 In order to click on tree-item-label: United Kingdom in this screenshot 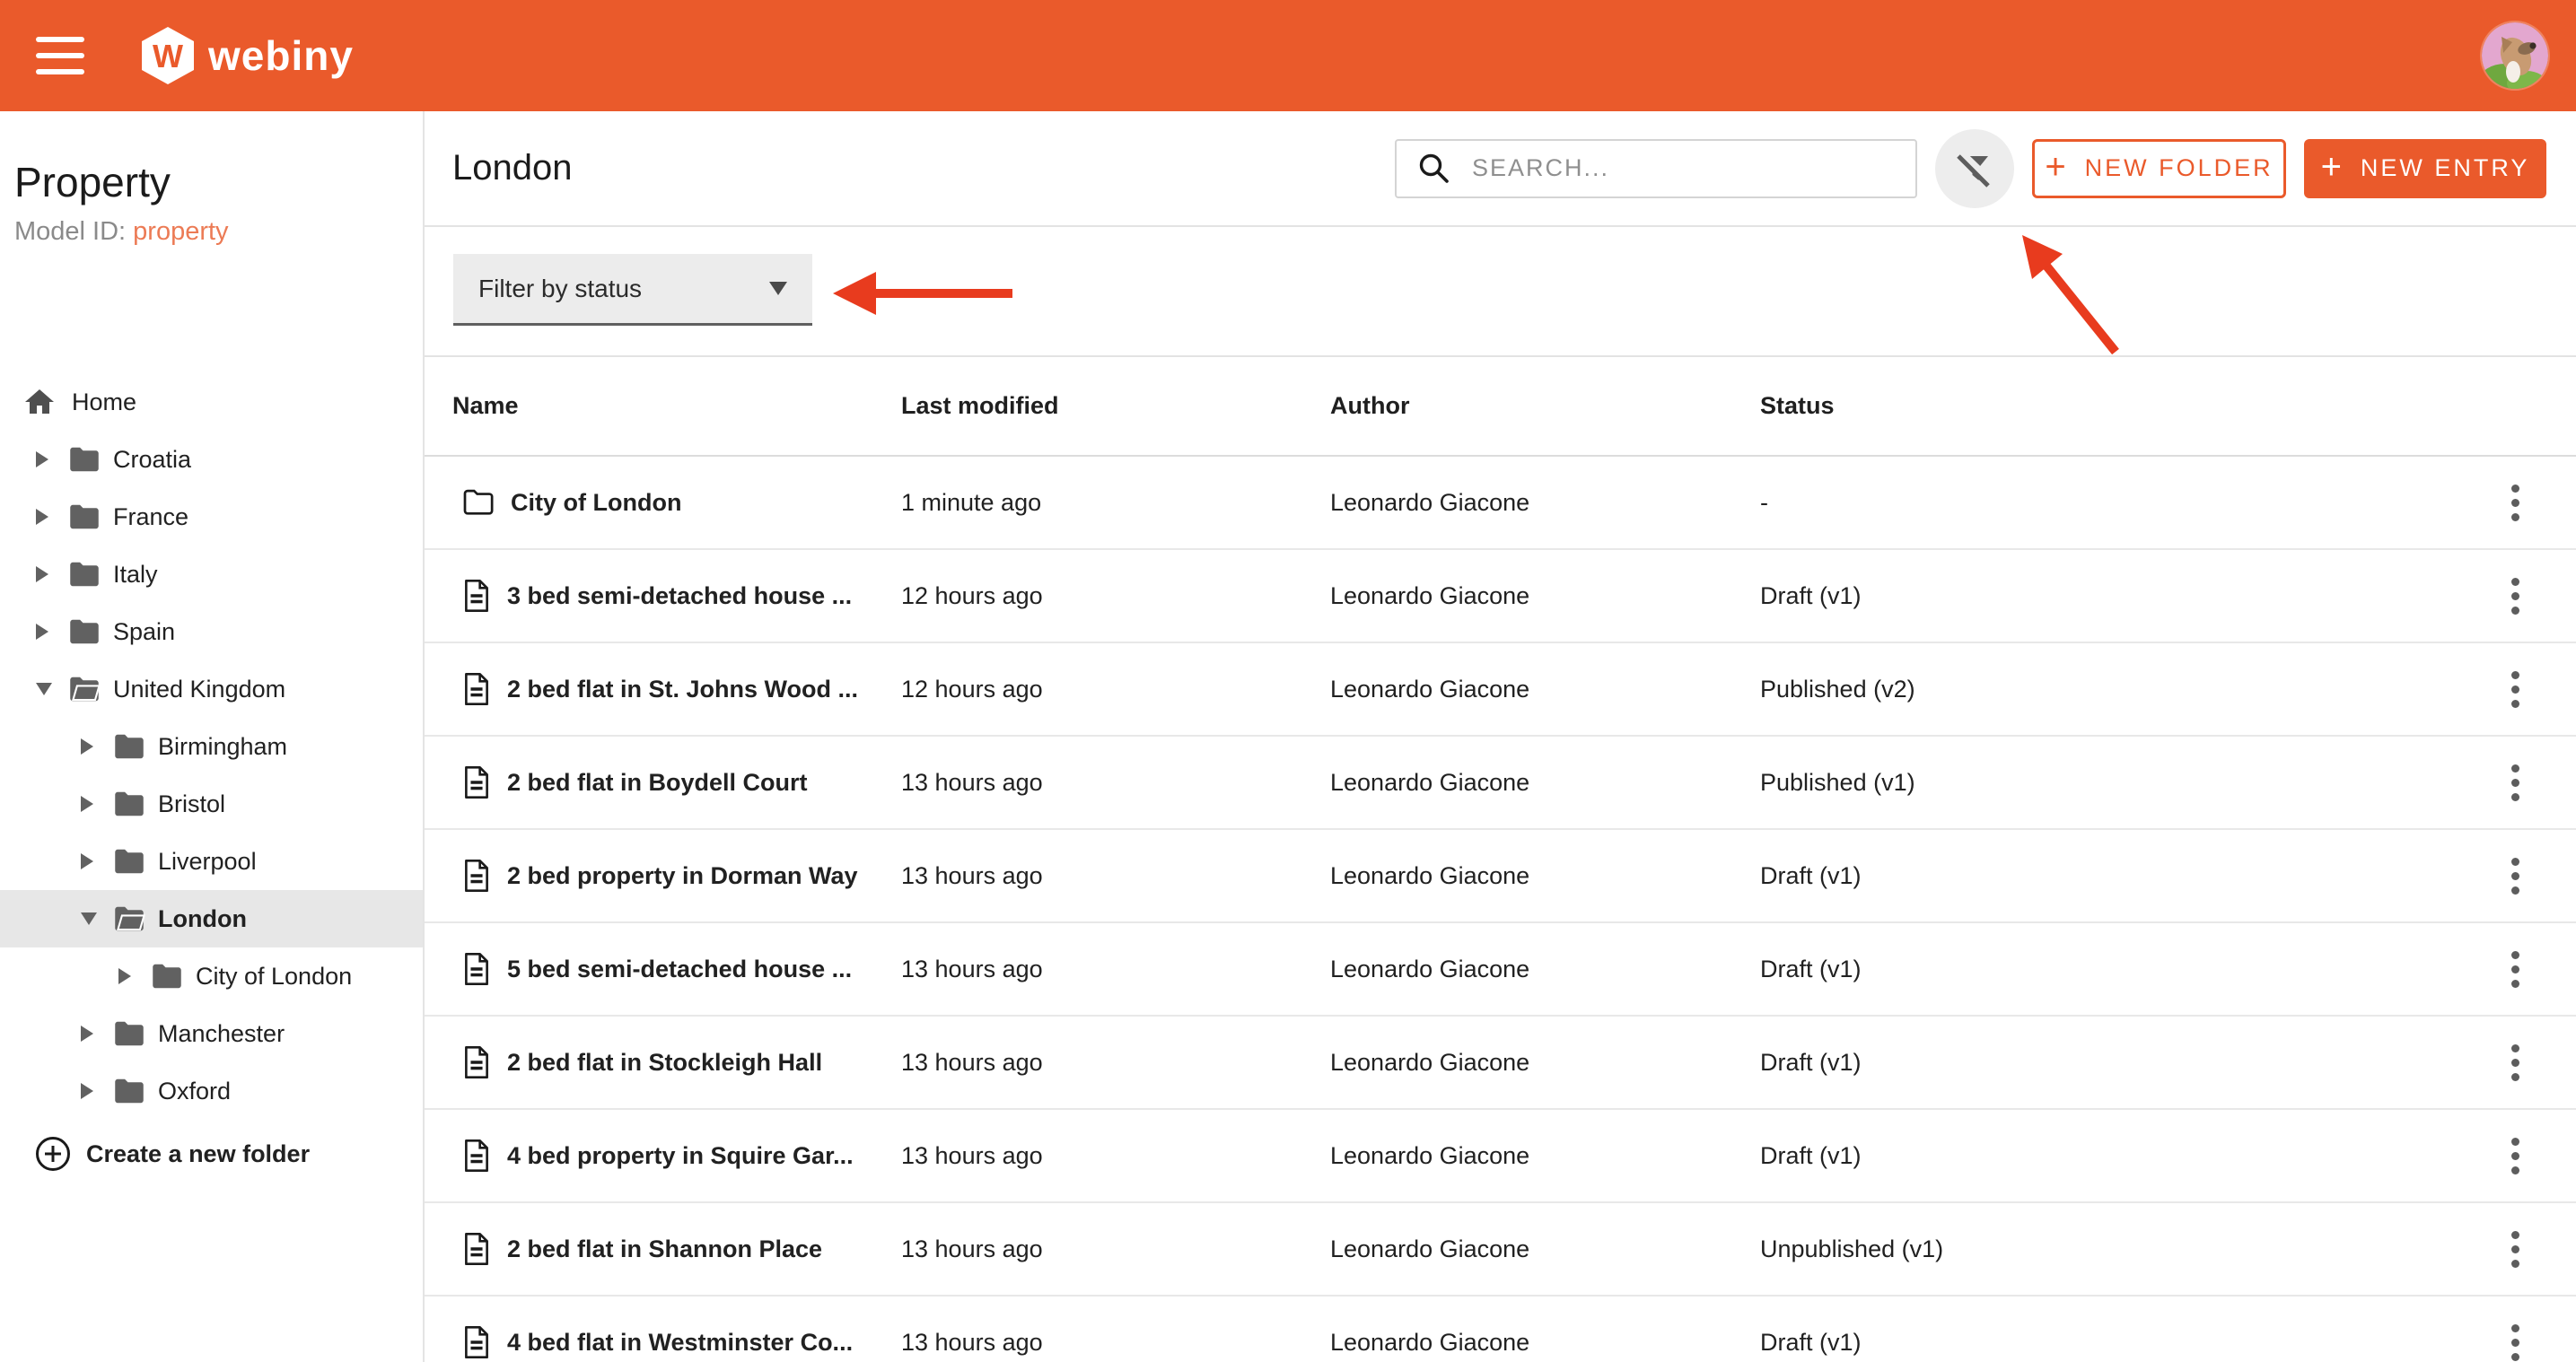, I will do `click(199, 689)`.